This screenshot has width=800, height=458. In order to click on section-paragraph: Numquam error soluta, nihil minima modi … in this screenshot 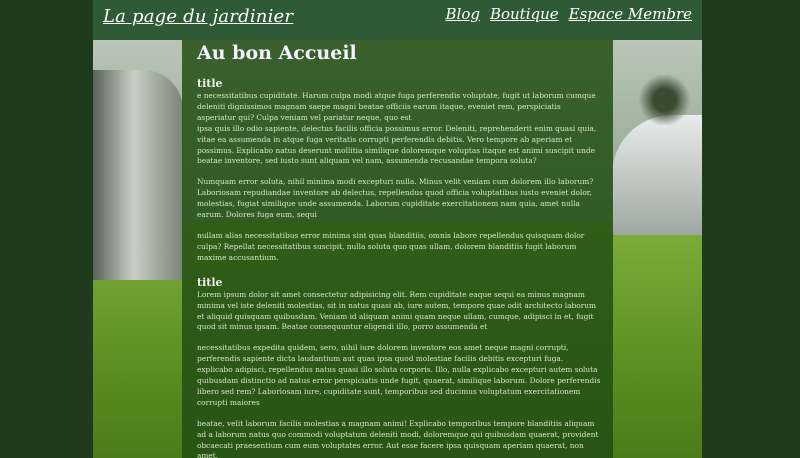, I will do `click(395, 198)`.